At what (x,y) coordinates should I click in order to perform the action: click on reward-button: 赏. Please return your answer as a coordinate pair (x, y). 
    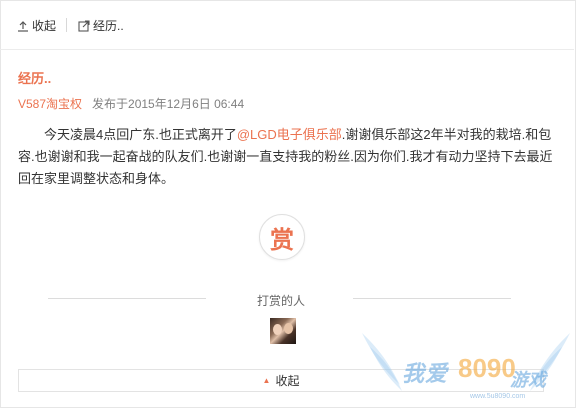
    Looking at the image, I should click on (282, 237).